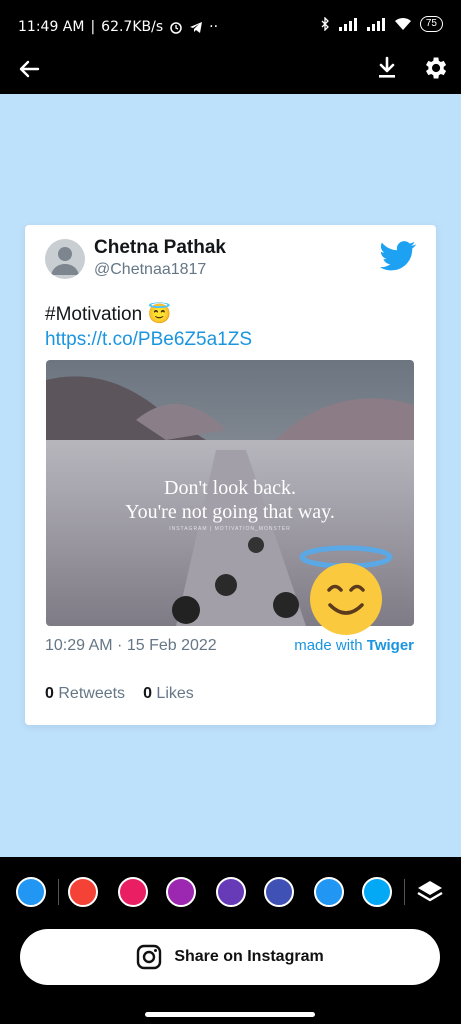 Image resolution: width=461 pixels, height=1024 pixels. I want to click on status-net-speed: 62.7KB/s, so click(132, 27).